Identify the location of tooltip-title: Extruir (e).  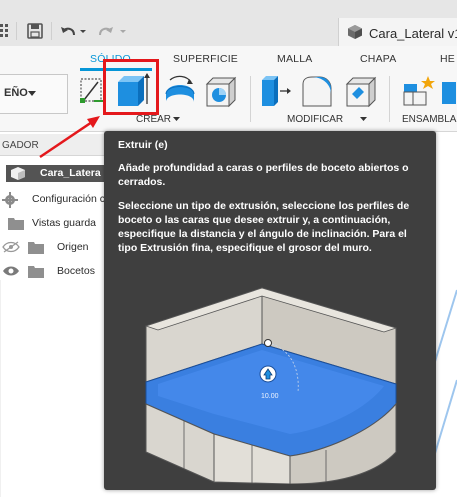
(143, 145).